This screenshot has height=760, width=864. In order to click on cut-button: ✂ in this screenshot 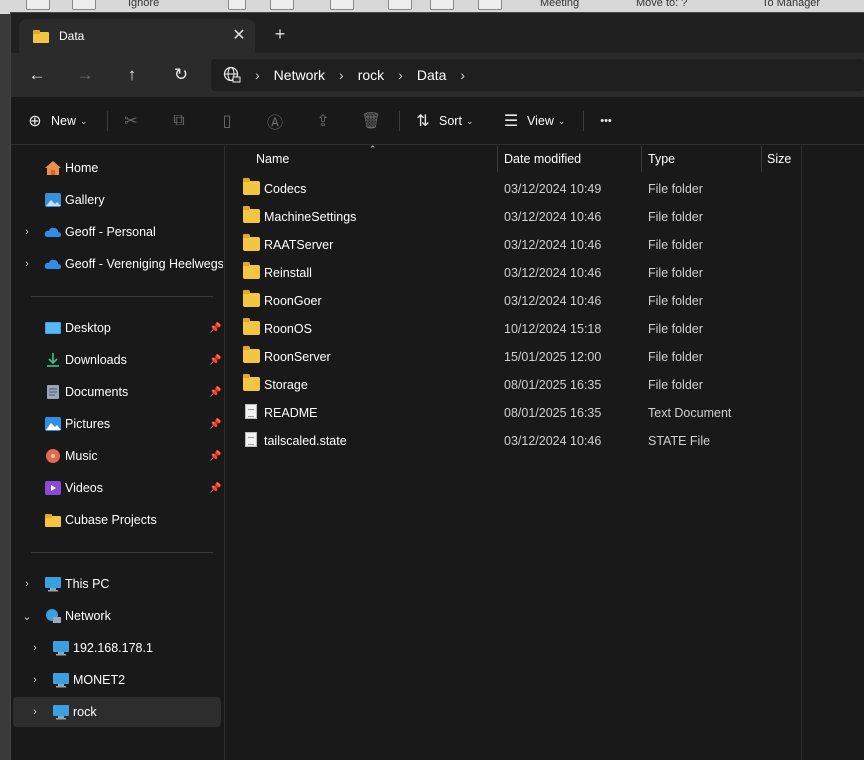, I will do `click(131, 121)`.